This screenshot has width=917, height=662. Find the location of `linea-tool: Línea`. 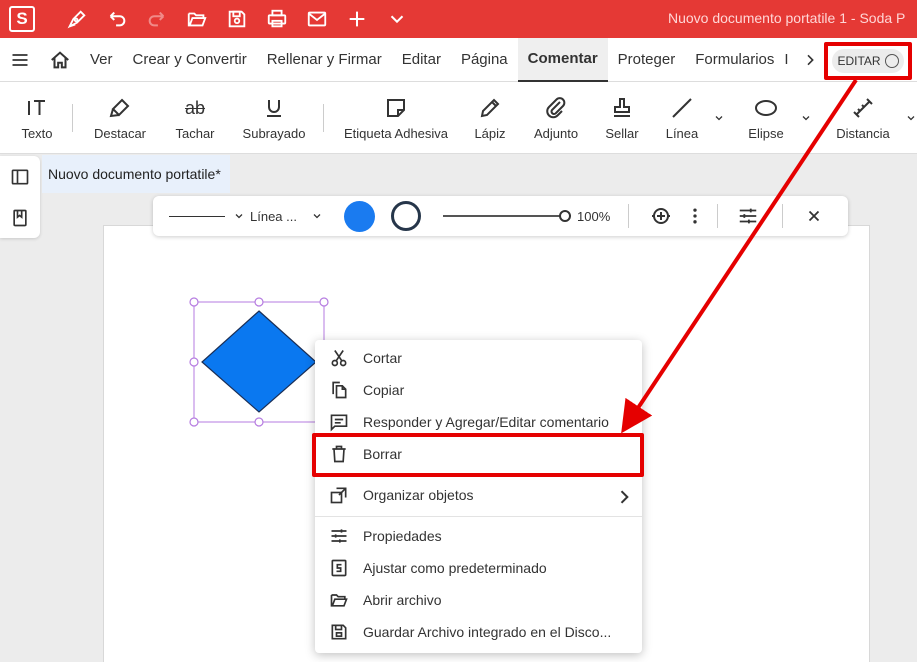

linea-tool: Línea is located at coordinates (682, 118).